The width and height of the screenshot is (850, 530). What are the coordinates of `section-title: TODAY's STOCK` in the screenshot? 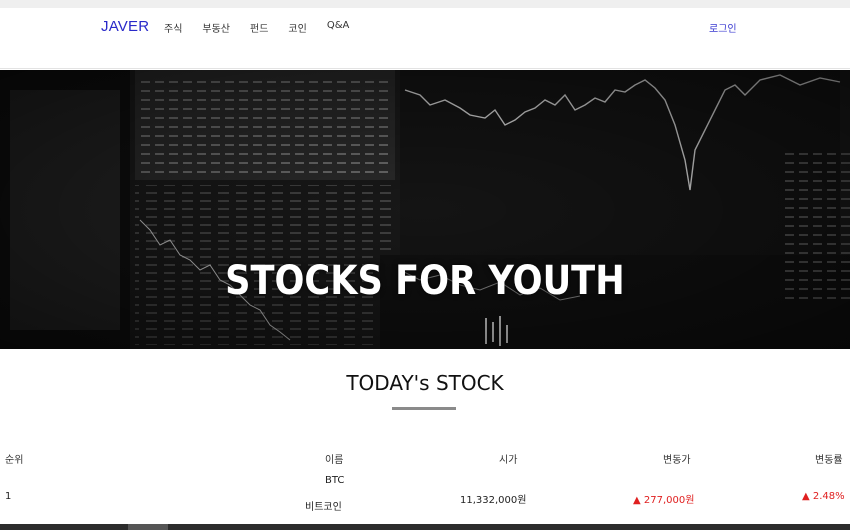 It's located at (425, 383).